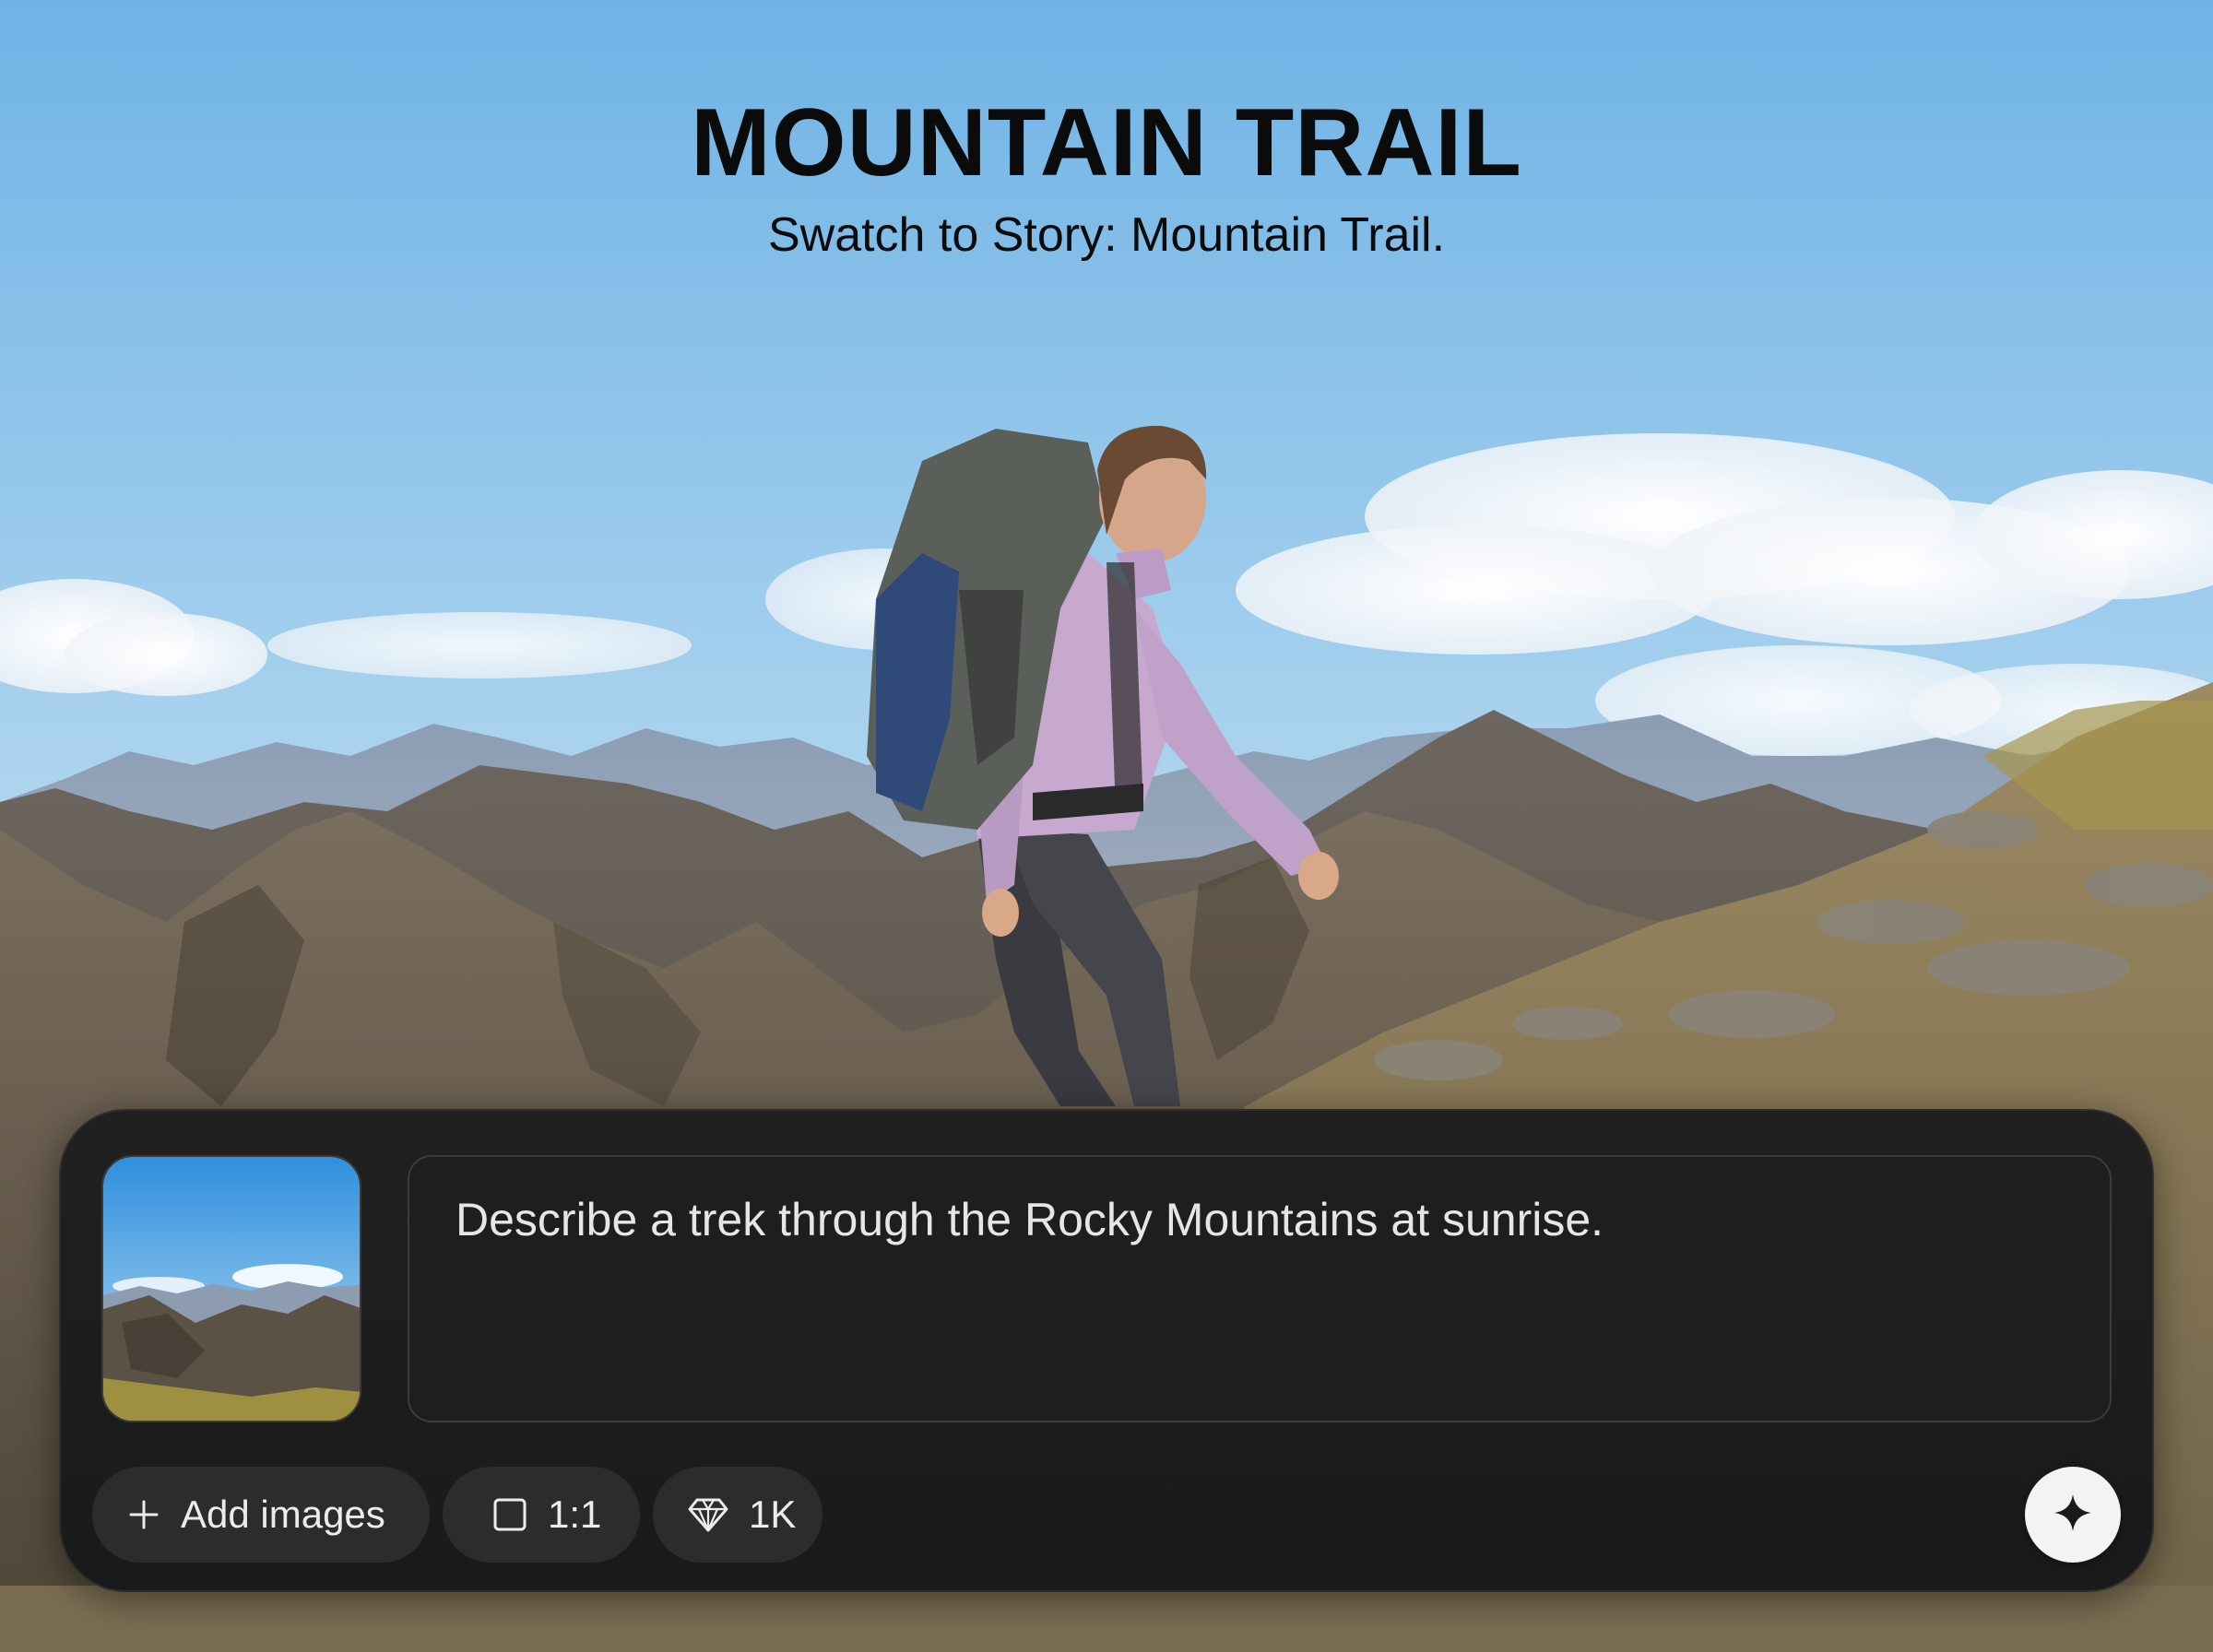 The height and width of the screenshot is (1652, 2213). What do you see at coordinates (541, 1515) in the screenshot?
I see `aspect-ratio-button: 1:1` at bounding box center [541, 1515].